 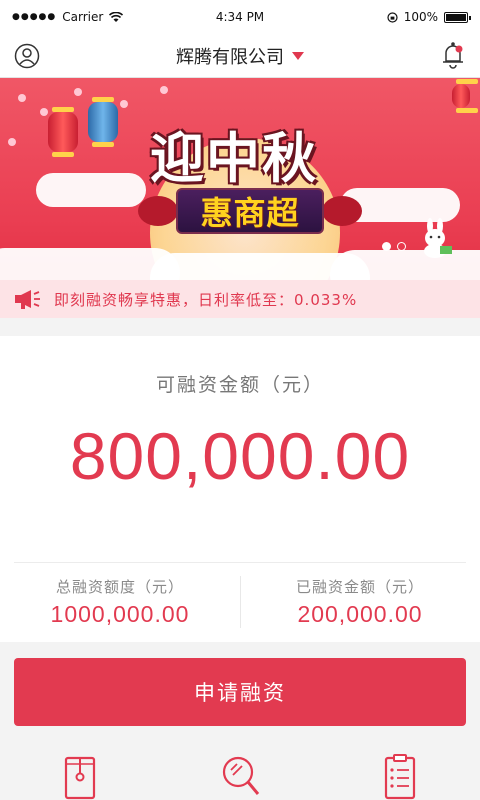 What do you see at coordinates (234, 158) in the screenshot?
I see `banner-title: 迎中秋` at bounding box center [234, 158].